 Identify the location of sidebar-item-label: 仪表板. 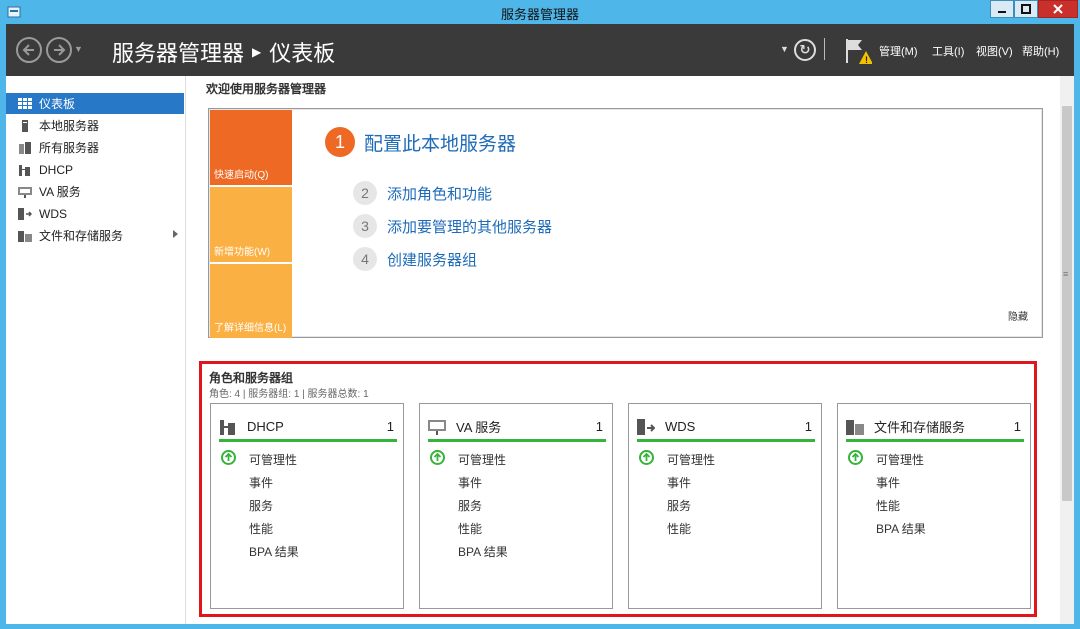
(57, 104).